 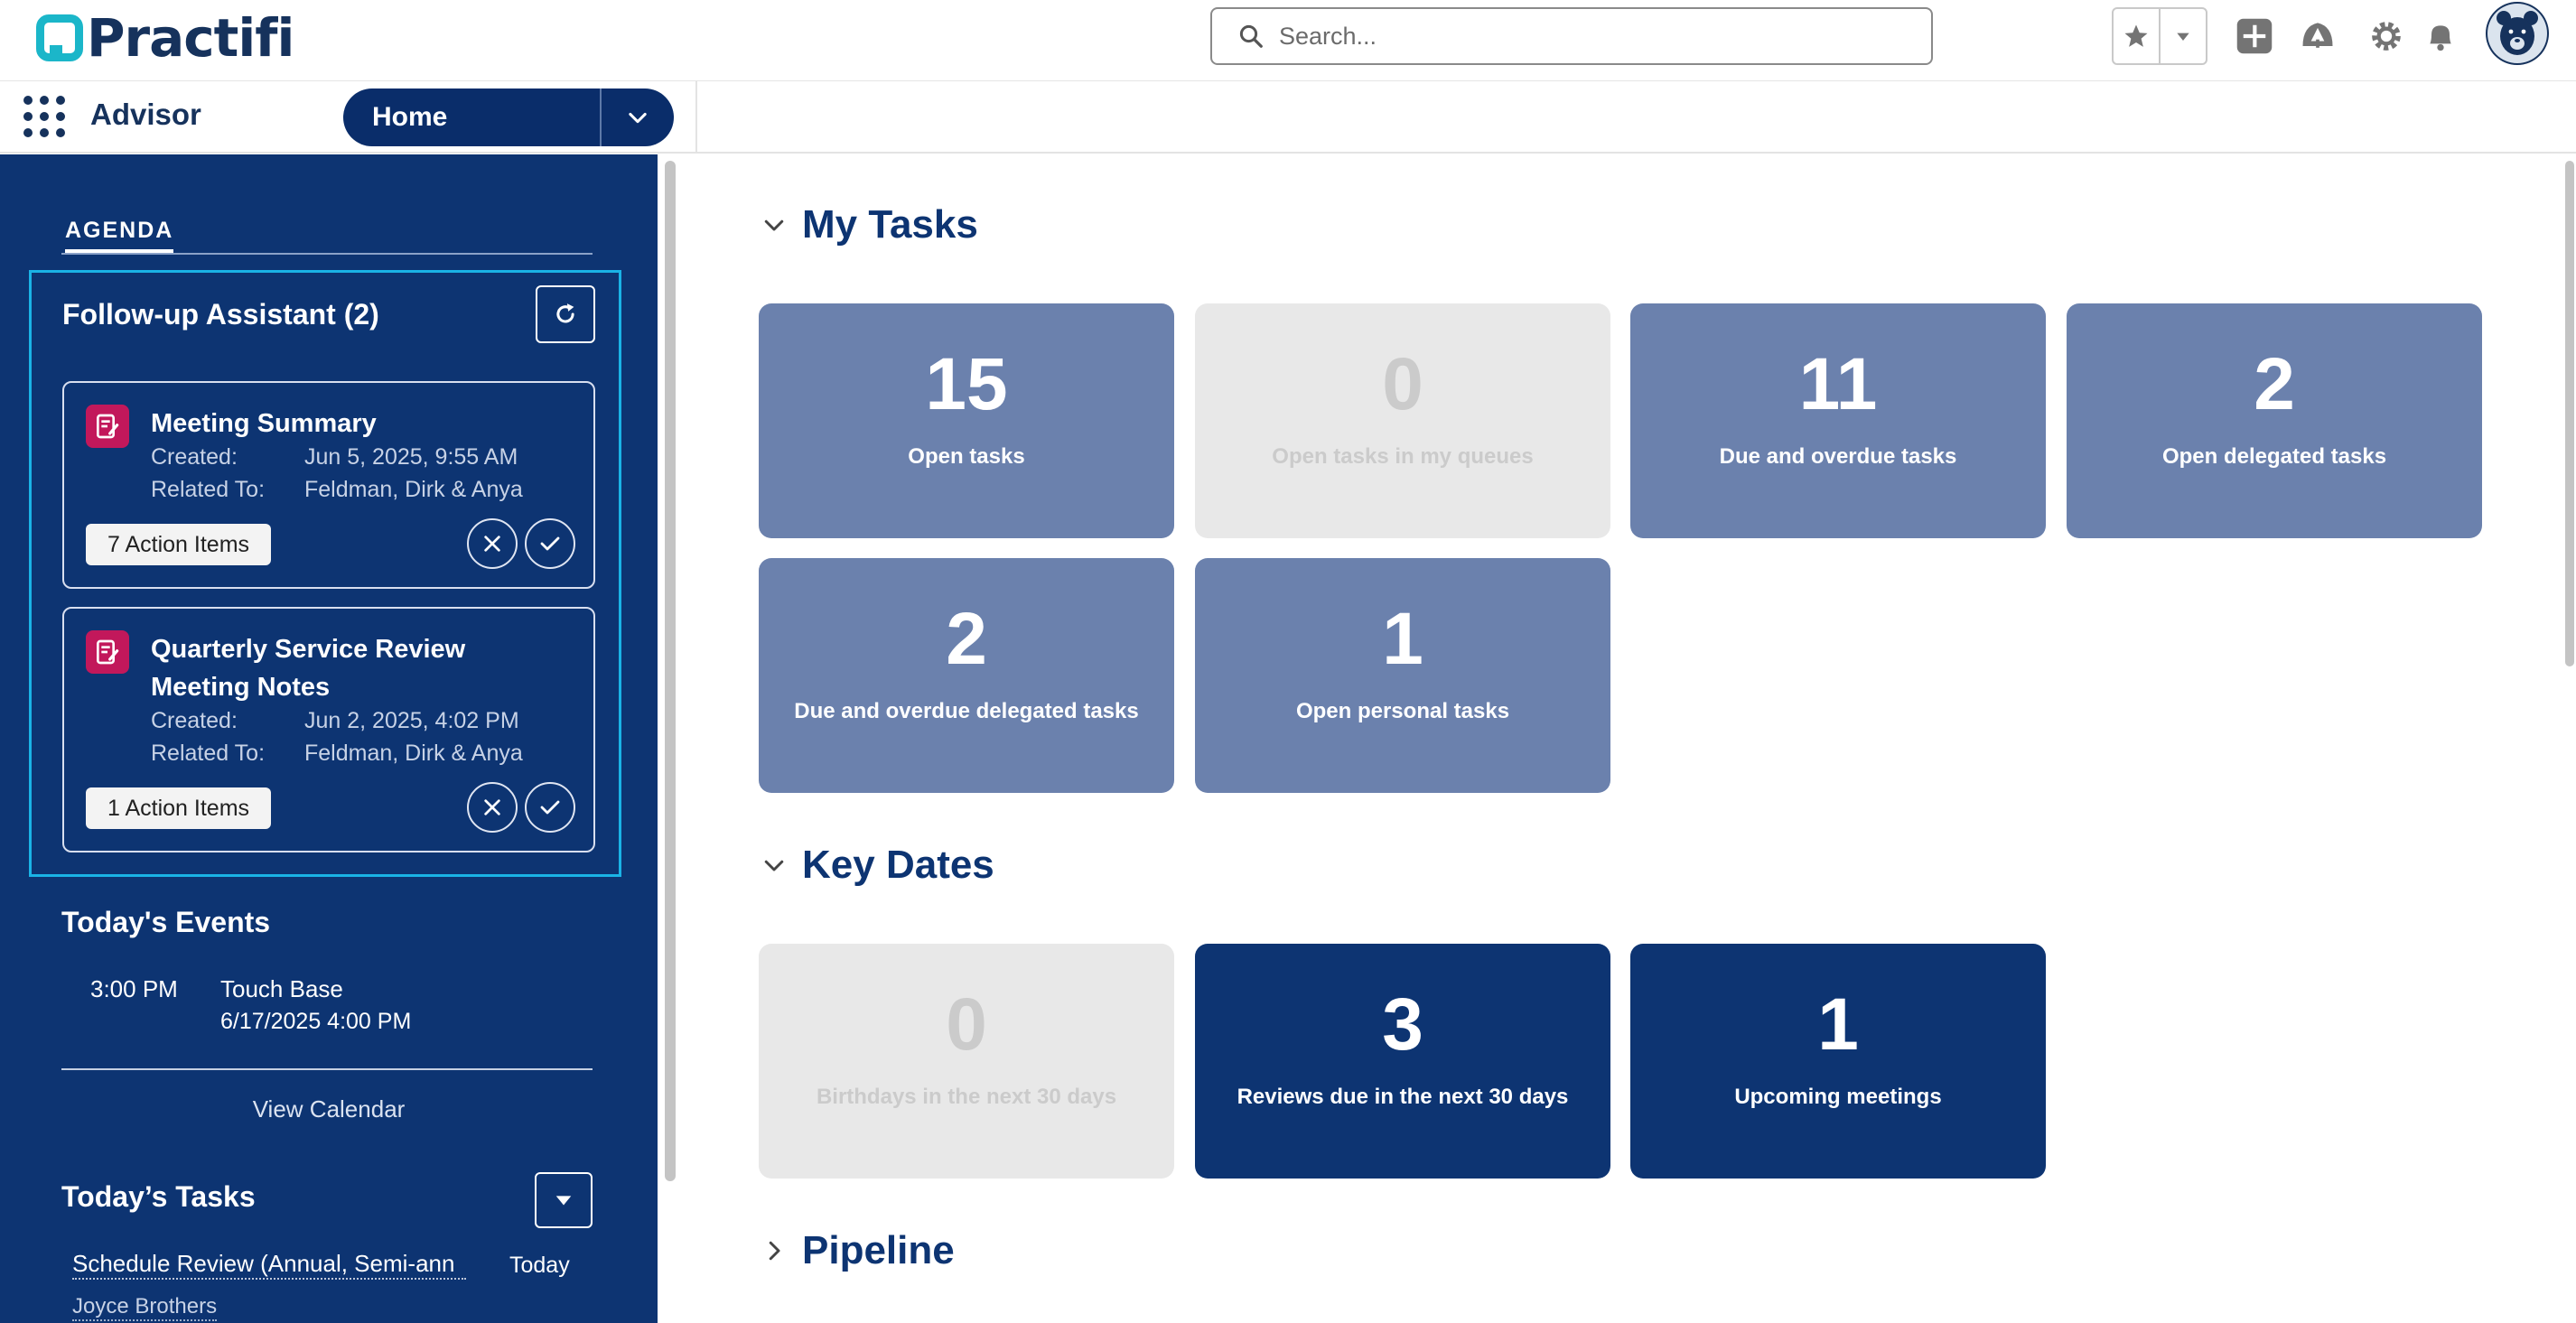 What do you see at coordinates (145, 114) in the screenshot?
I see `app-name: Advisor` at bounding box center [145, 114].